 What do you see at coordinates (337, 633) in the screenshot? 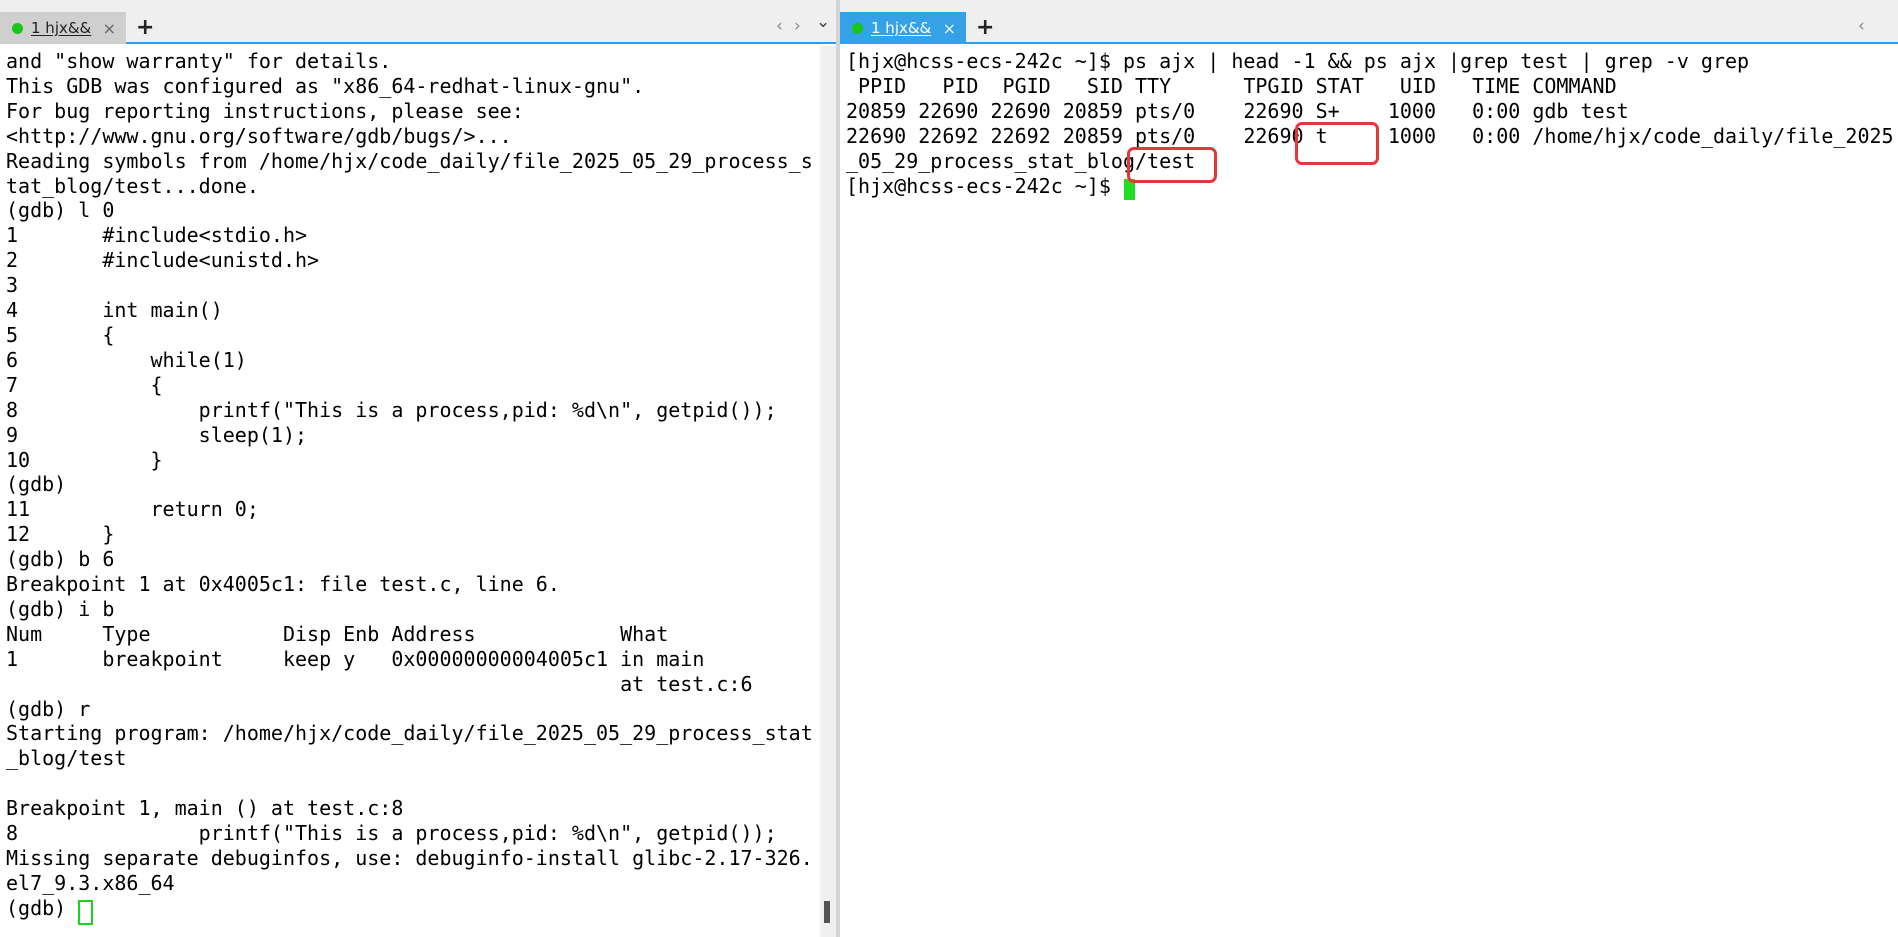
I see `terminal-line: Num Type Disp Enb Address What` at bounding box center [337, 633].